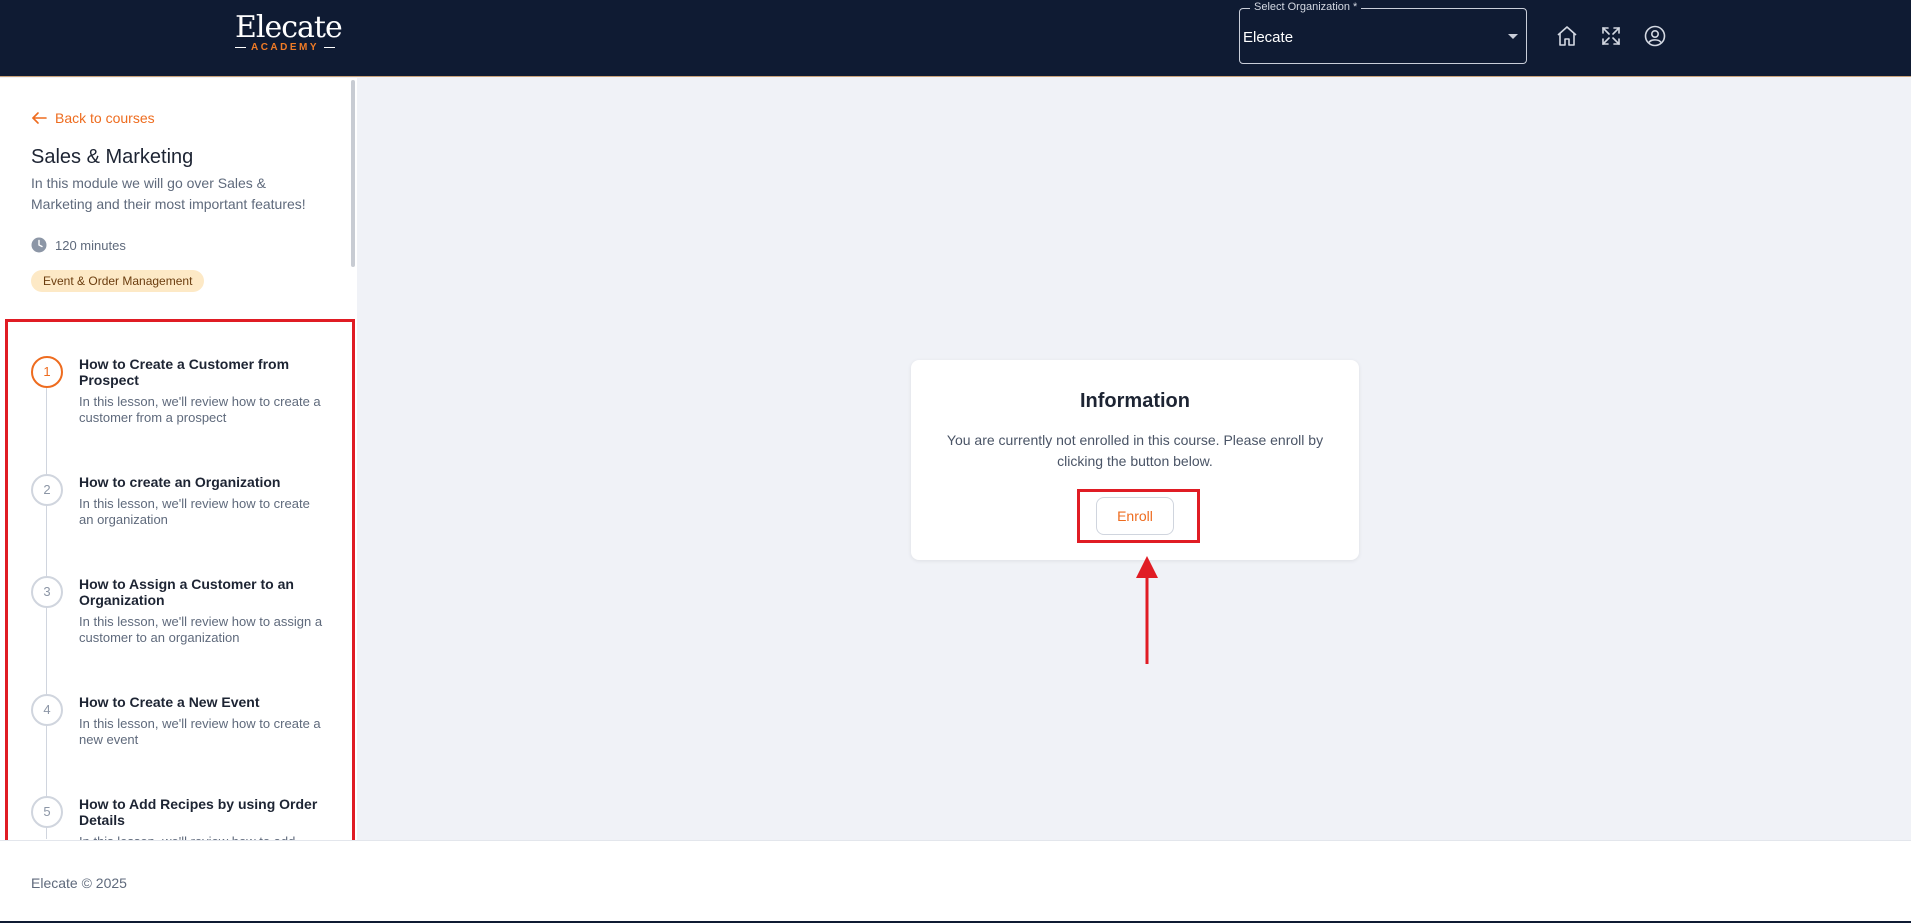 The height and width of the screenshot is (923, 1911). Describe the element at coordinates (39, 118) in the screenshot. I see `arrow-left-icon` at that location.